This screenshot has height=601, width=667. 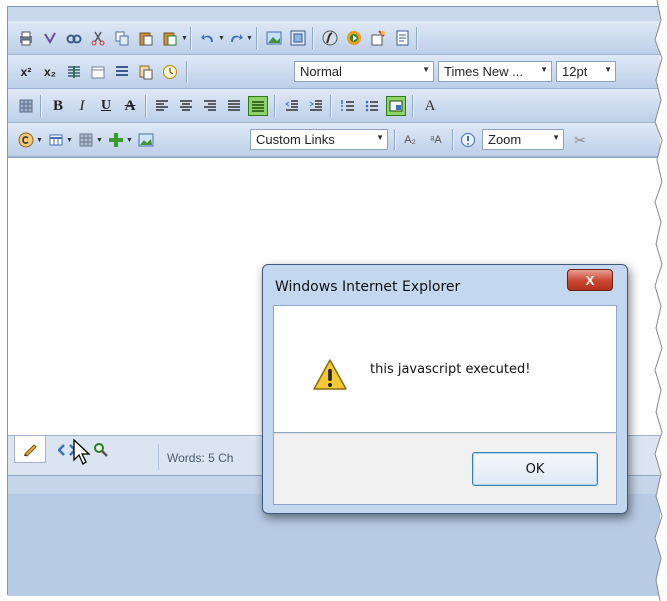 I want to click on format-block-icon, so click(x=122, y=72).